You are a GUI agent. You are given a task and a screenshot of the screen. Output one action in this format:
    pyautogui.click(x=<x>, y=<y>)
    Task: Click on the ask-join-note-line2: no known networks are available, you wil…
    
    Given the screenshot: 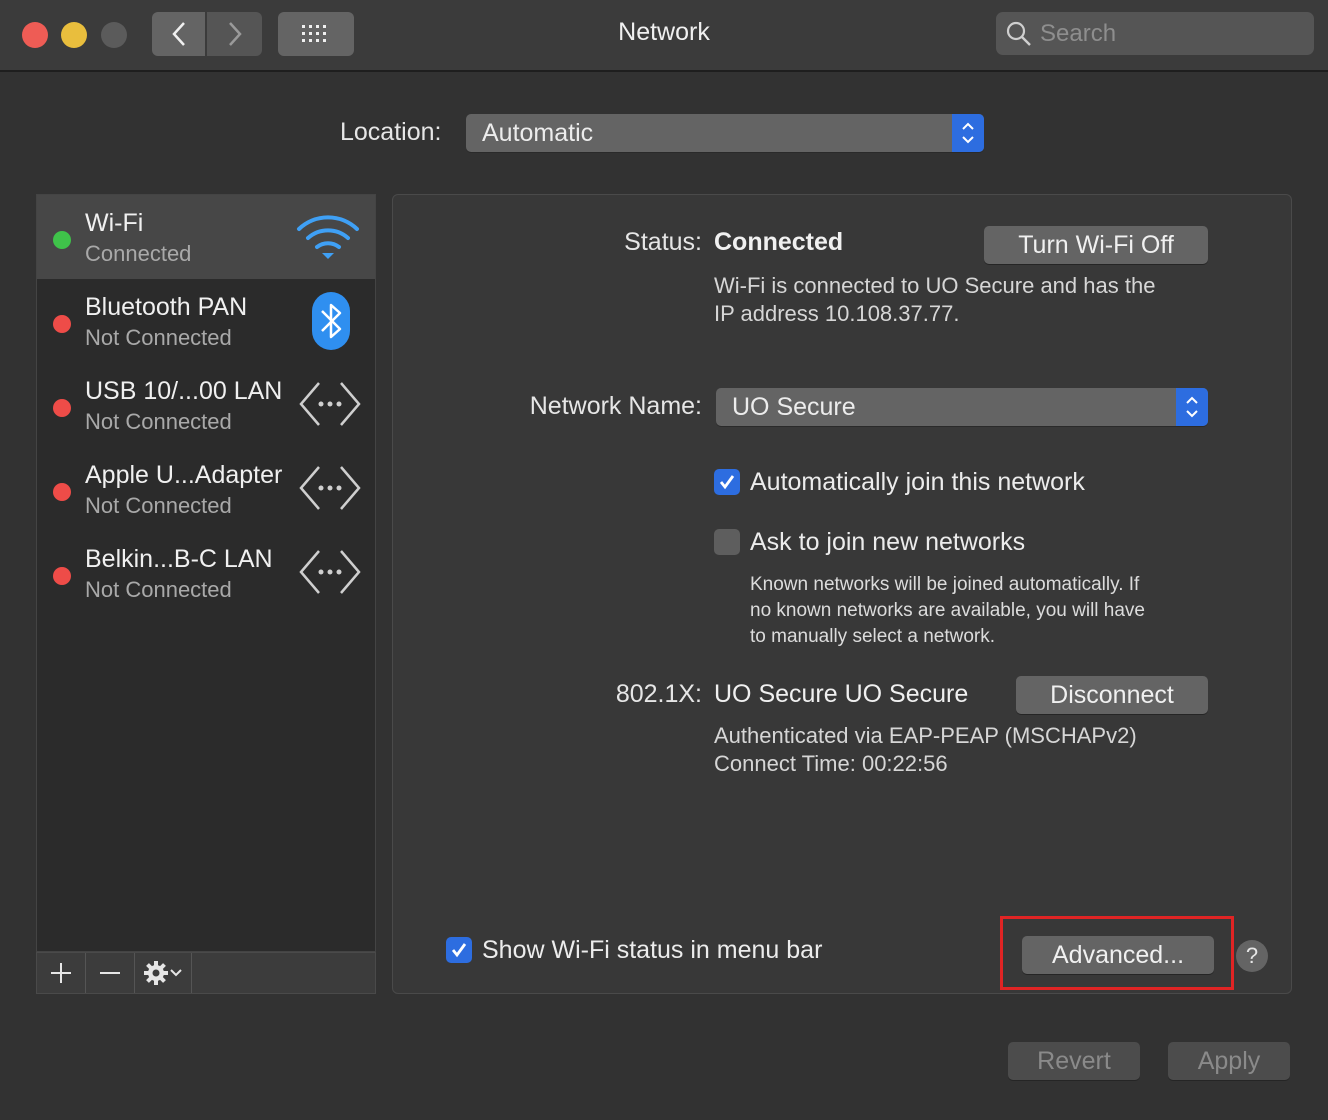 What is the action you would take?
    pyautogui.click(x=947, y=610)
    